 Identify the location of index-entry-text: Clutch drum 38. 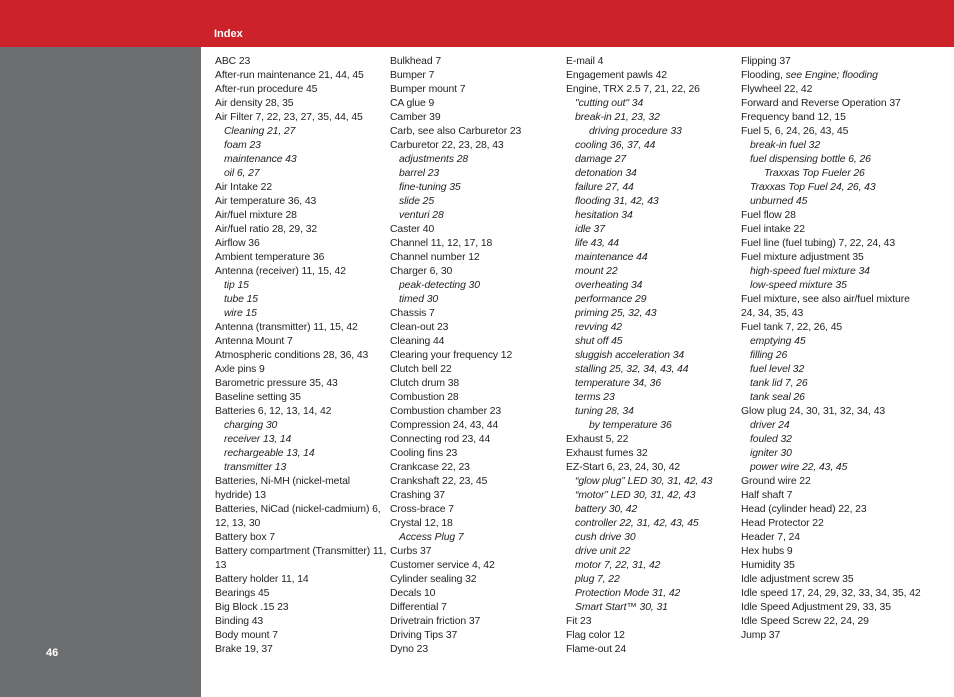
(425, 383).